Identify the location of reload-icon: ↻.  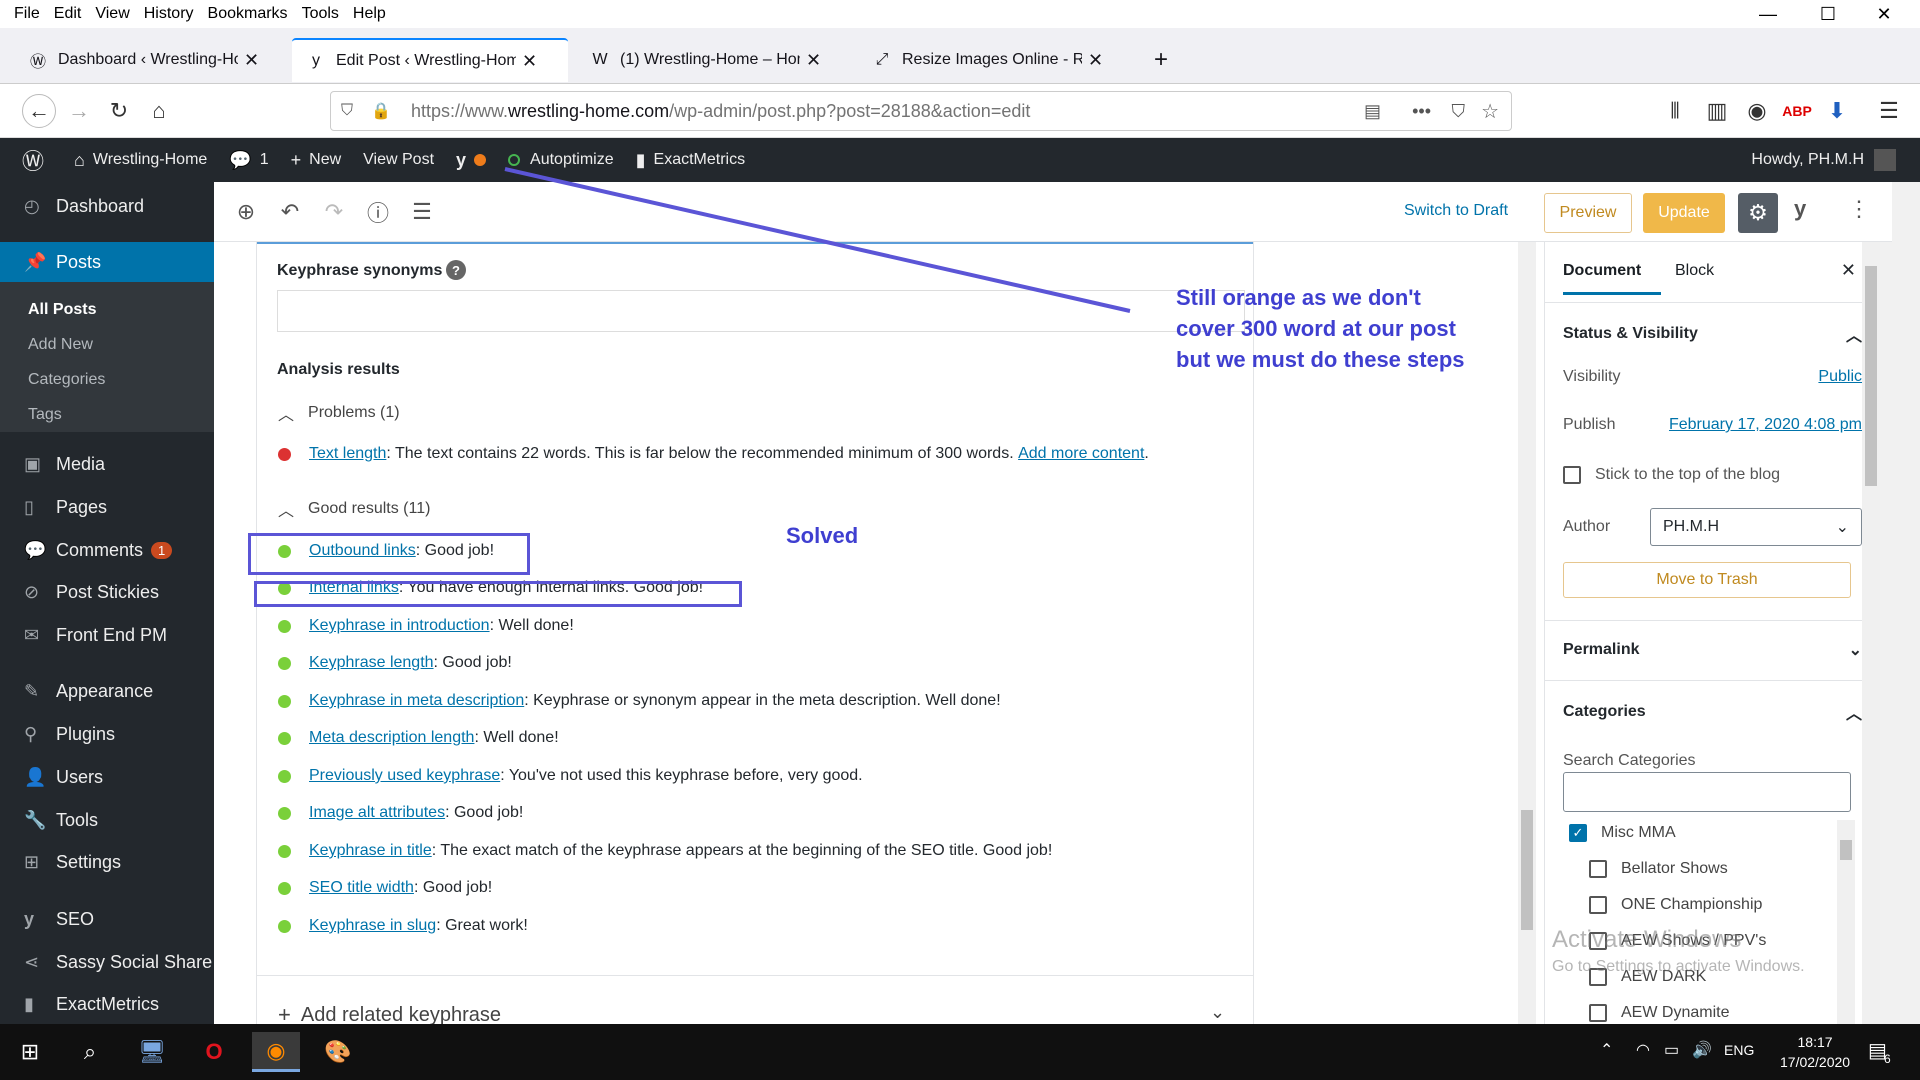
(119, 111).